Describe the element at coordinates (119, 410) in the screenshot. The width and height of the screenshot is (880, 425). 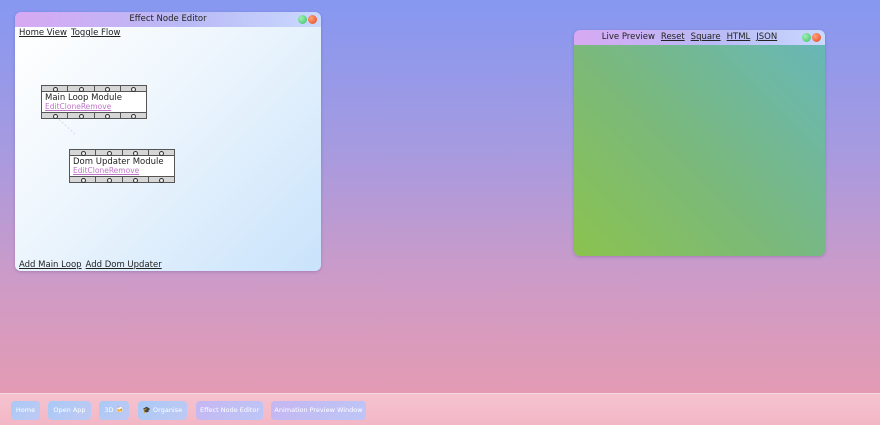
I see `beer-mugs-icon: 🍻` at that location.